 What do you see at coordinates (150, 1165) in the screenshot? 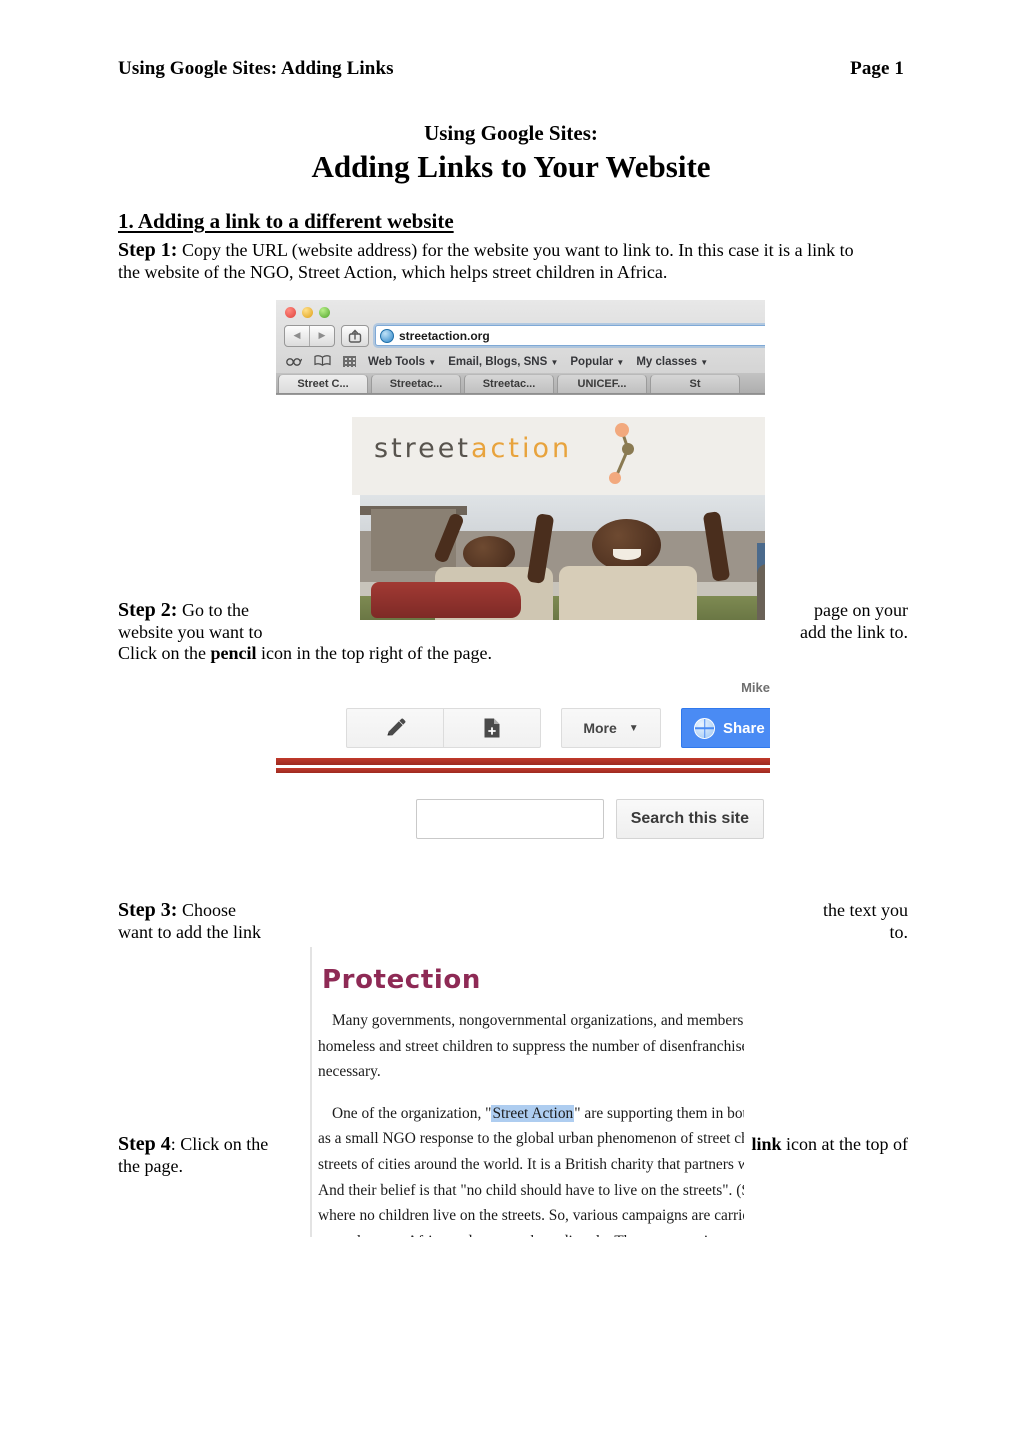
I see `step-4-text-c: the page.` at bounding box center [150, 1165].